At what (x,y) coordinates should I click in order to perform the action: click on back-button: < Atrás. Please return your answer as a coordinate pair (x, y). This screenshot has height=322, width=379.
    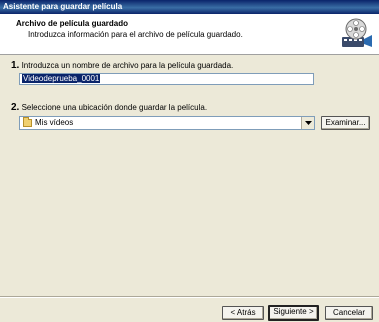
    Looking at the image, I should click on (243, 313).